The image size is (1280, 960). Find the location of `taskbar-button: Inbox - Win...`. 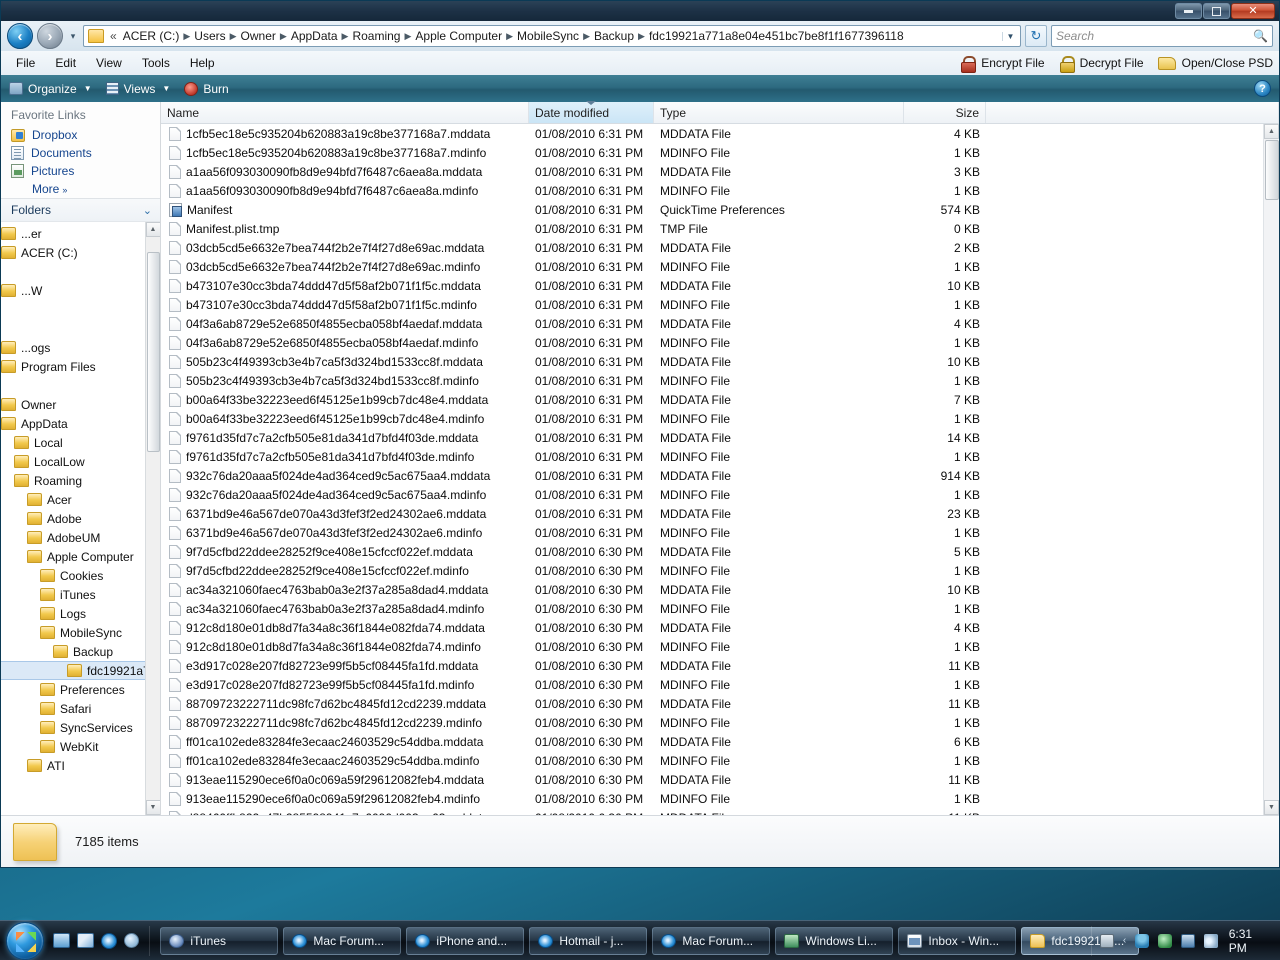

taskbar-button: Inbox - Win... is located at coordinates (957, 940).